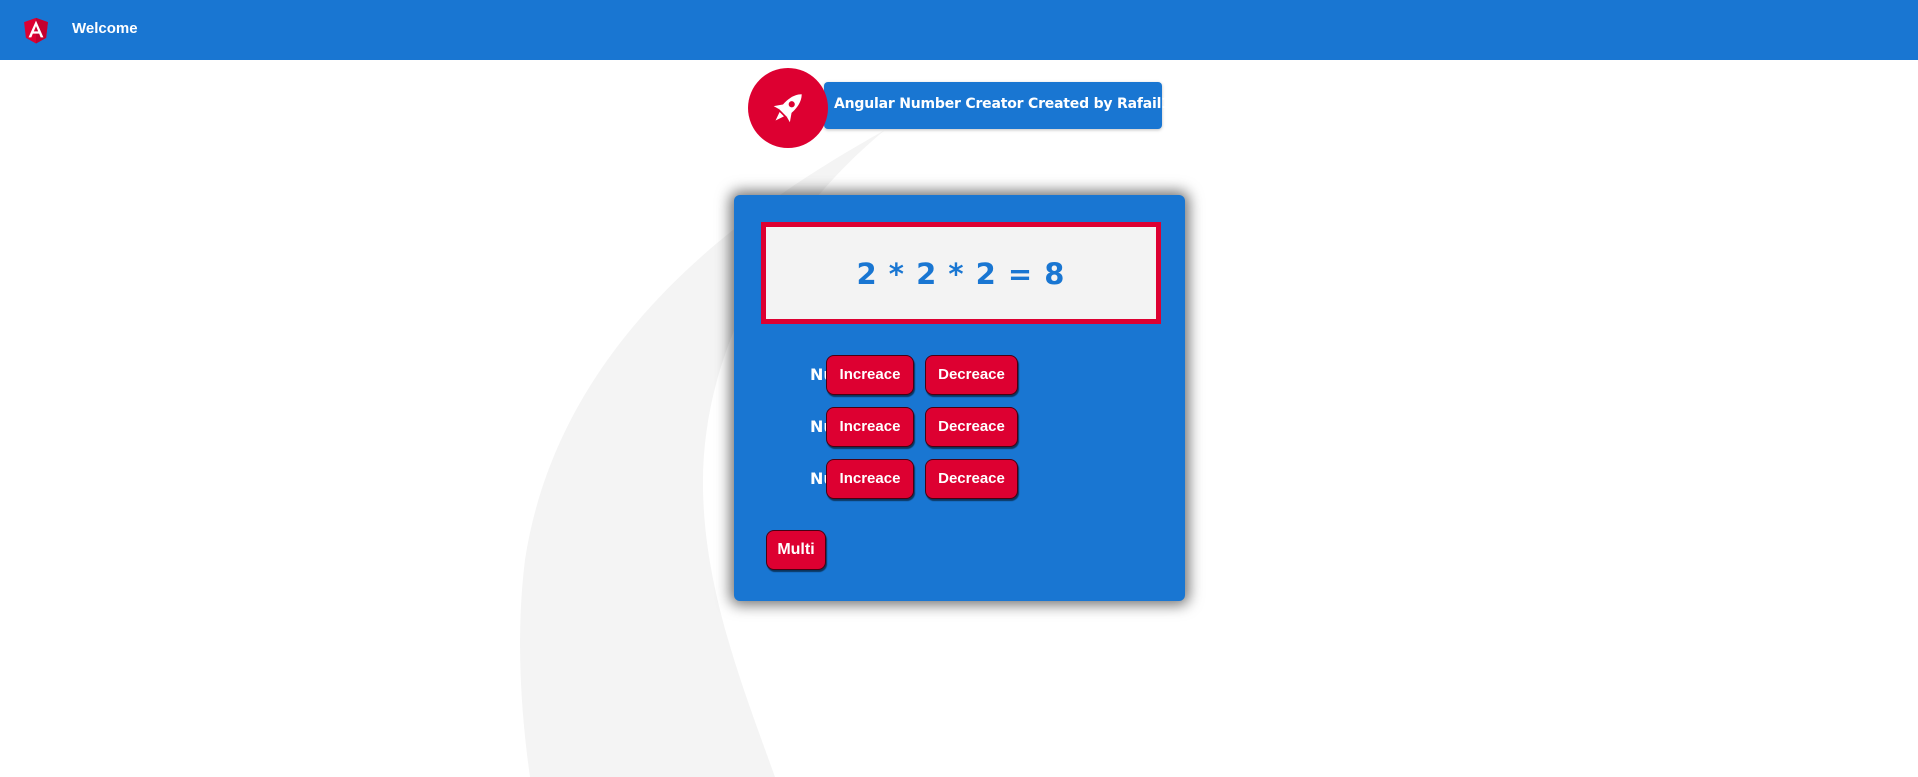 This screenshot has width=1918, height=777. What do you see at coordinates (971, 479) in the screenshot?
I see `number-3-decrease-button: Decreace` at bounding box center [971, 479].